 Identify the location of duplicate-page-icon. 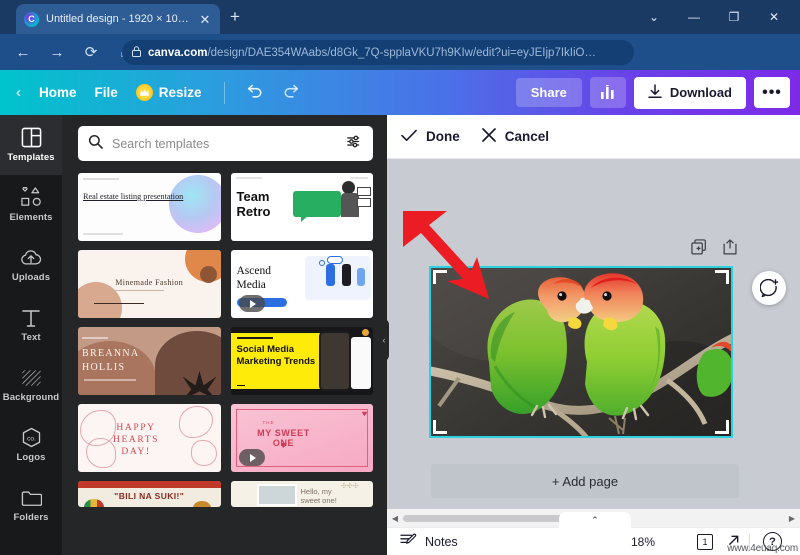
(699, 248).